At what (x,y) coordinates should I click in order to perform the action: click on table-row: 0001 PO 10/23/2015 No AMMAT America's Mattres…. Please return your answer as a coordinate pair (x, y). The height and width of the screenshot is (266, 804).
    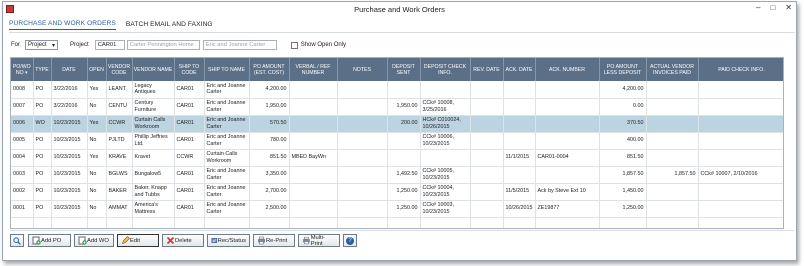
    Looking at the image, I should click on (397, 209).